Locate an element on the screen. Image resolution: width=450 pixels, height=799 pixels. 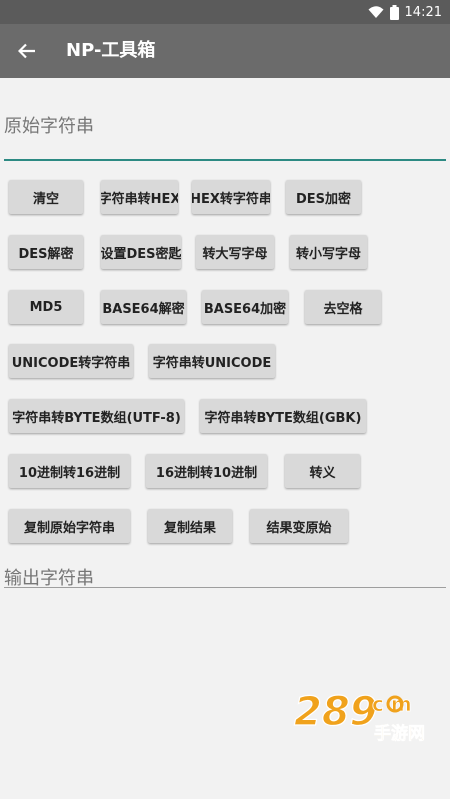
escape-button: 转义 is located at coordinates (322, 471).